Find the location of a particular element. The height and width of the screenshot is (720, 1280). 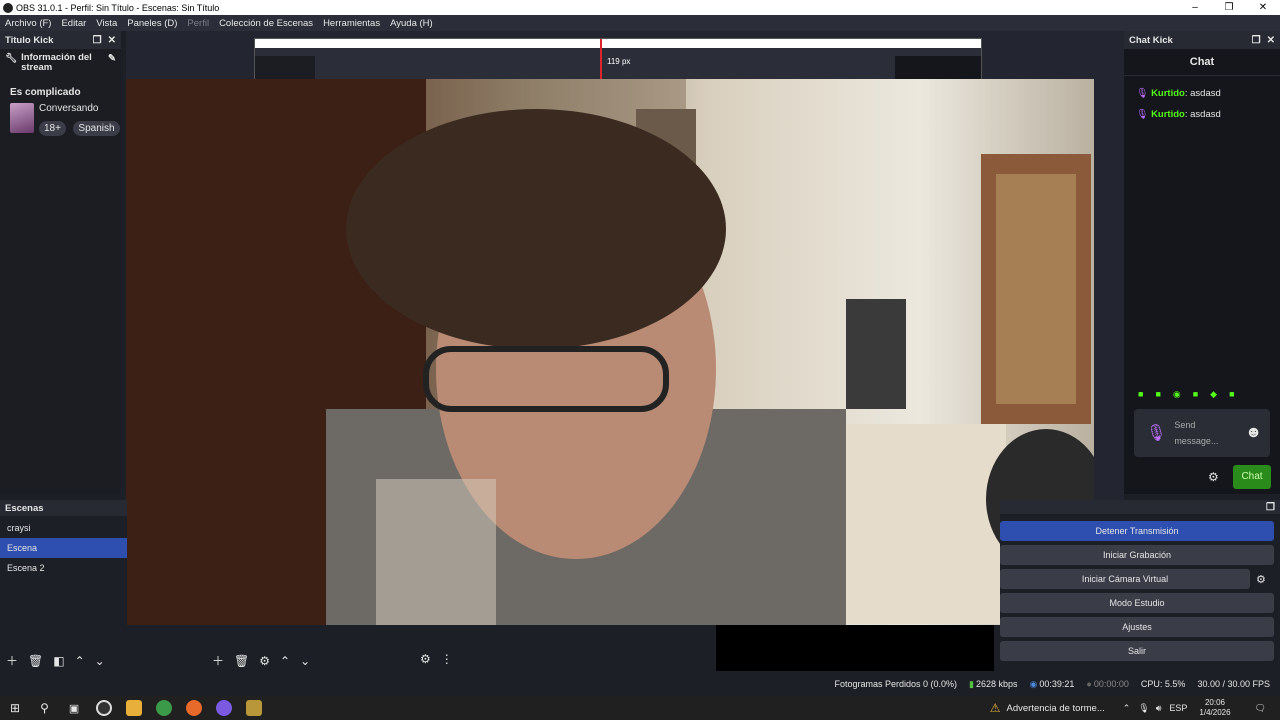

menu-vista: Vista is located at coordinates (106, 23).